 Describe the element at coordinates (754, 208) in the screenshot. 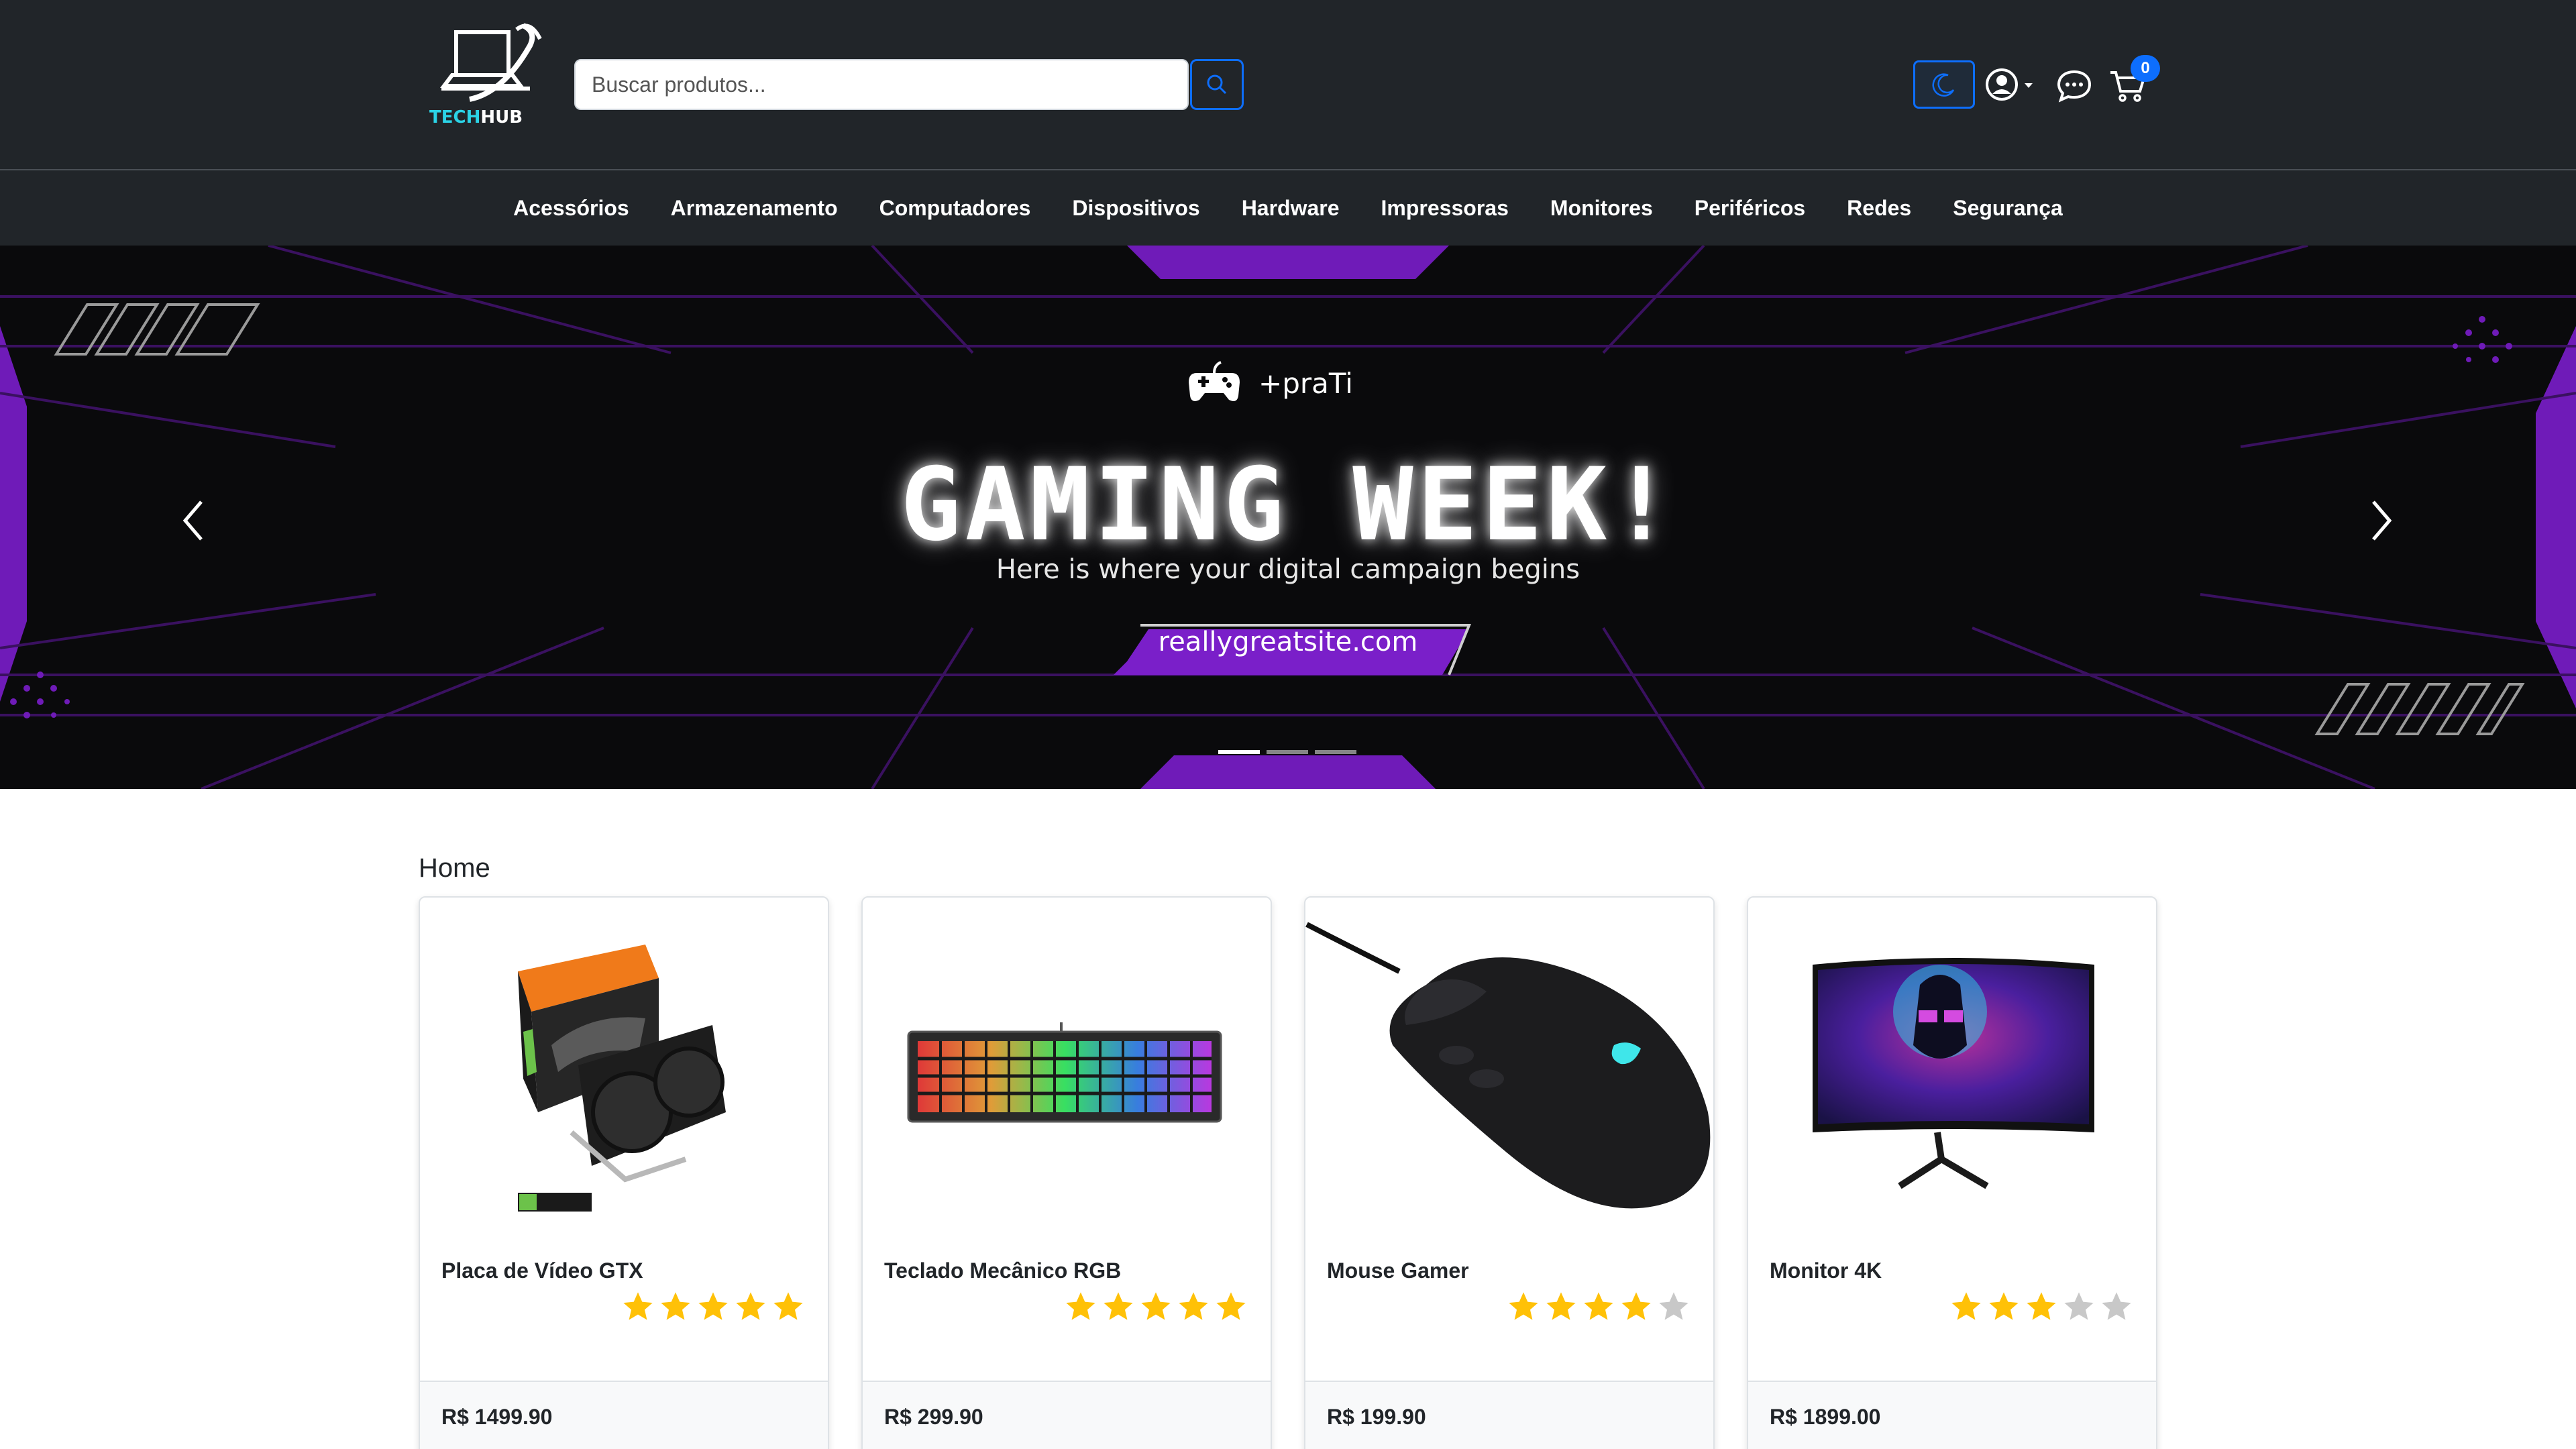

I see `category-link-armazenamento: Armazenamento` at that location.